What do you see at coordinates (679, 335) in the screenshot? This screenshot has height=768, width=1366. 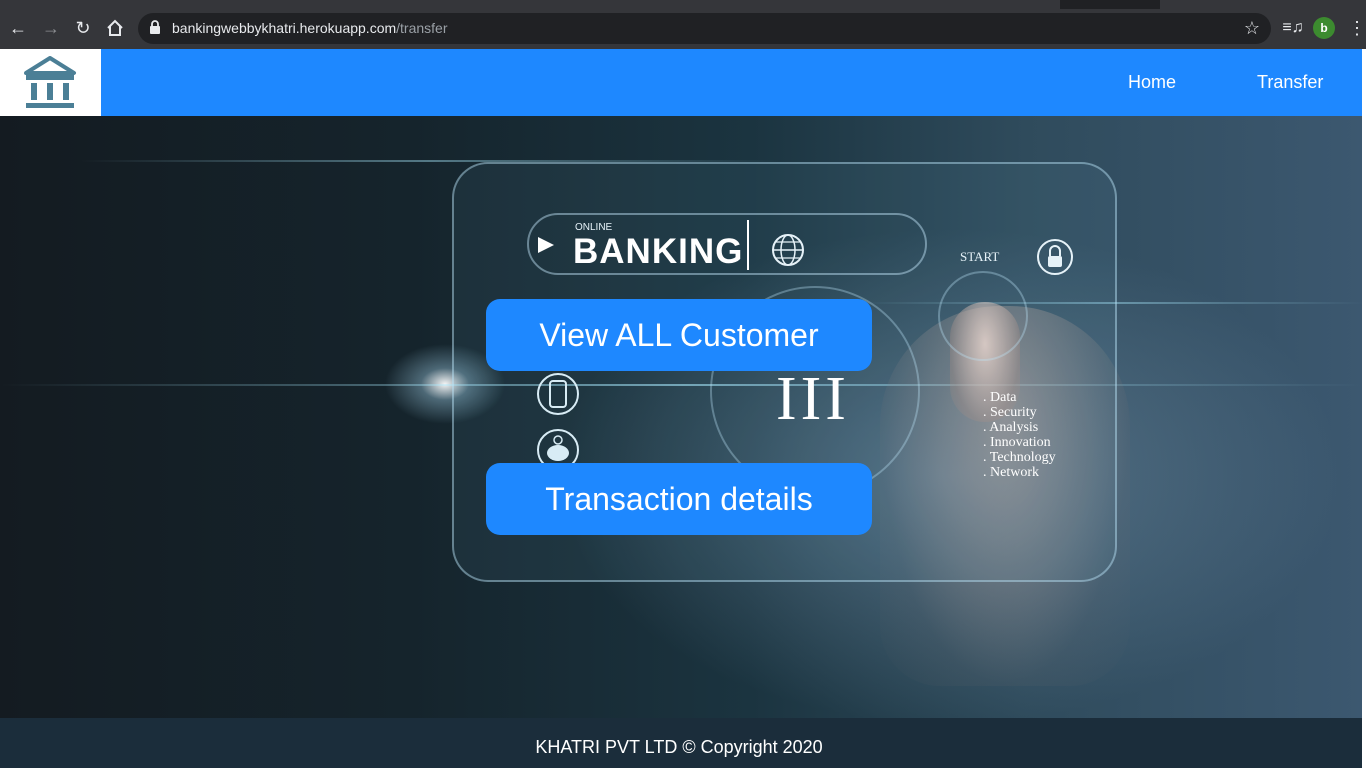 I see `view-all-customer-button: View ALL Customer` at bounding box center [679, 335].